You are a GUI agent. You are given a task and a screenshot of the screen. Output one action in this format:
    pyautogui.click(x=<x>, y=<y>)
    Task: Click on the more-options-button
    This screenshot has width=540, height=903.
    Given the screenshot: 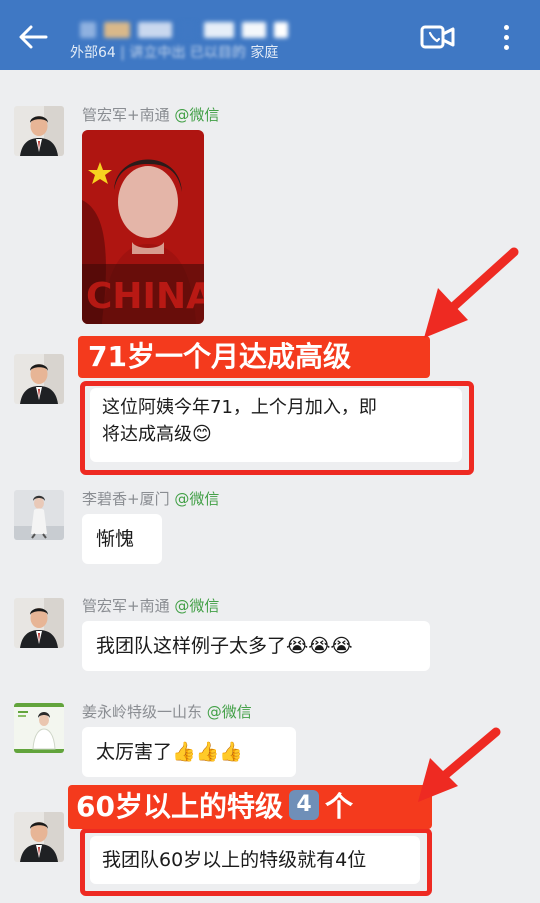 What is the action you would take?
    pyautogui.click(x=506, y=37)
    